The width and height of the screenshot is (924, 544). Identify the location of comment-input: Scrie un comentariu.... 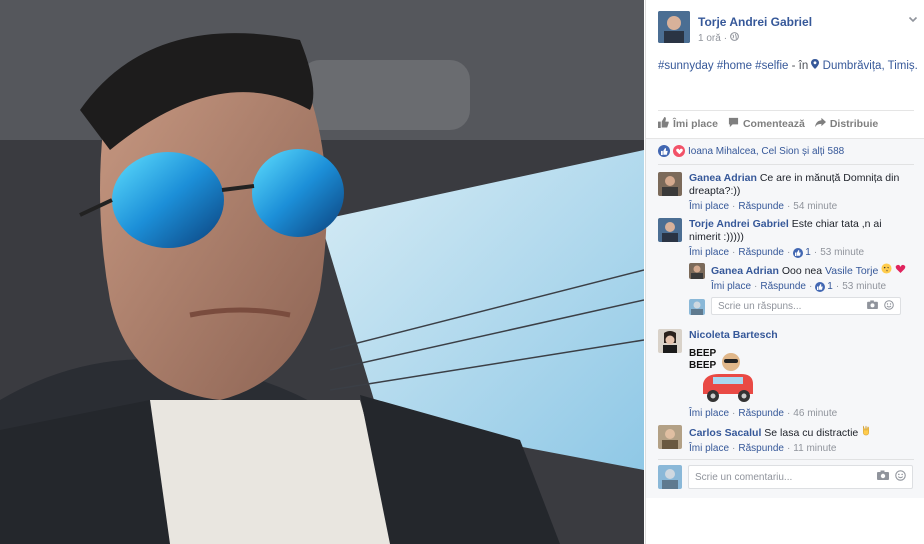
(800, 477).